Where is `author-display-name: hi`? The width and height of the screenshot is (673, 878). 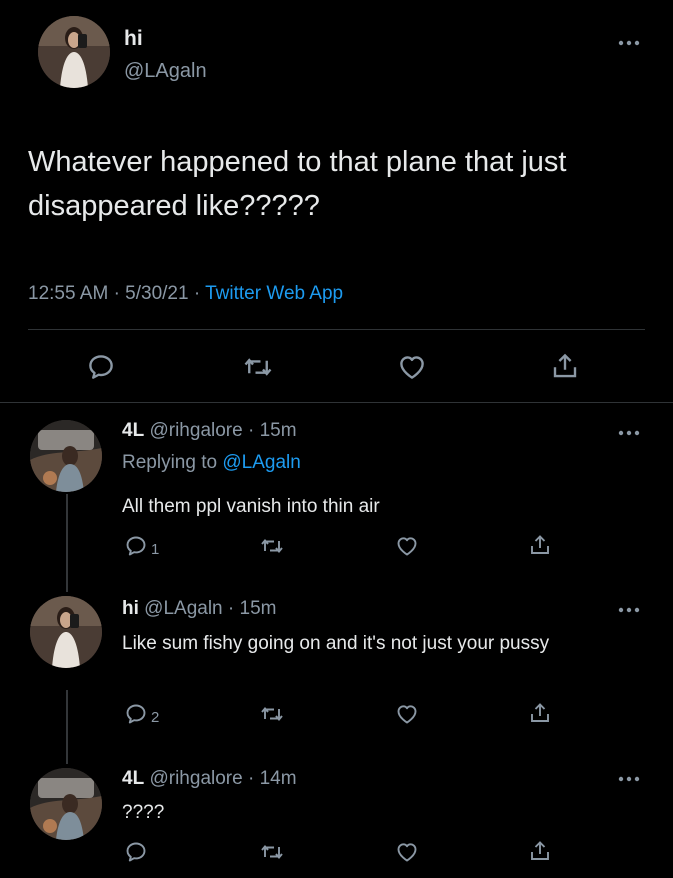
author-display-name: hi is located at coordinates (133, 39).